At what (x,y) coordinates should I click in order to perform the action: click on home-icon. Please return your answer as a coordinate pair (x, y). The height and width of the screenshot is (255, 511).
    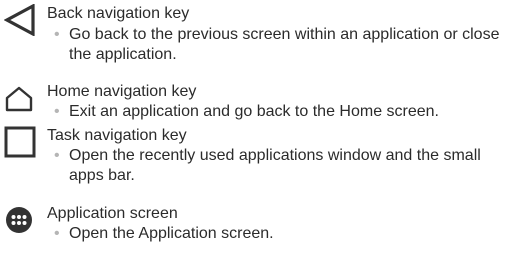
    Looking at the image, I should click on (19, 99).